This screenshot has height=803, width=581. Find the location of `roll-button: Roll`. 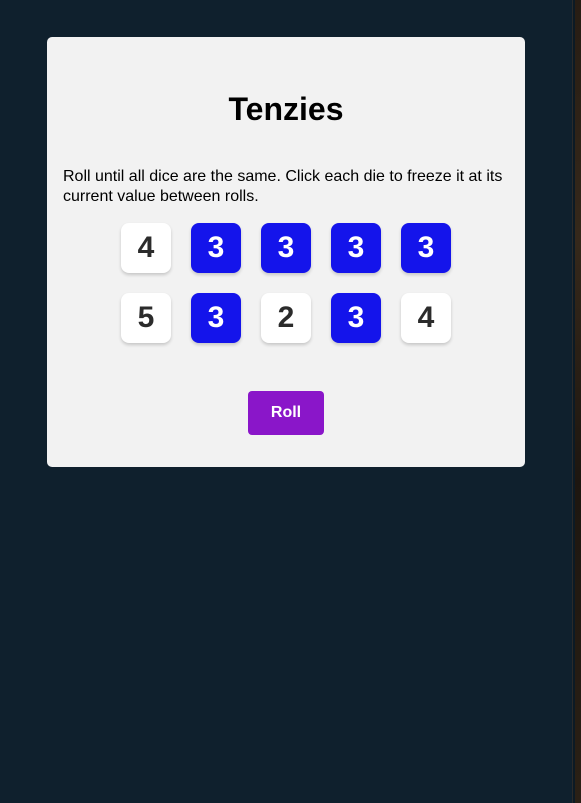

roll-button: Roll is located at coordinates (286, 413).